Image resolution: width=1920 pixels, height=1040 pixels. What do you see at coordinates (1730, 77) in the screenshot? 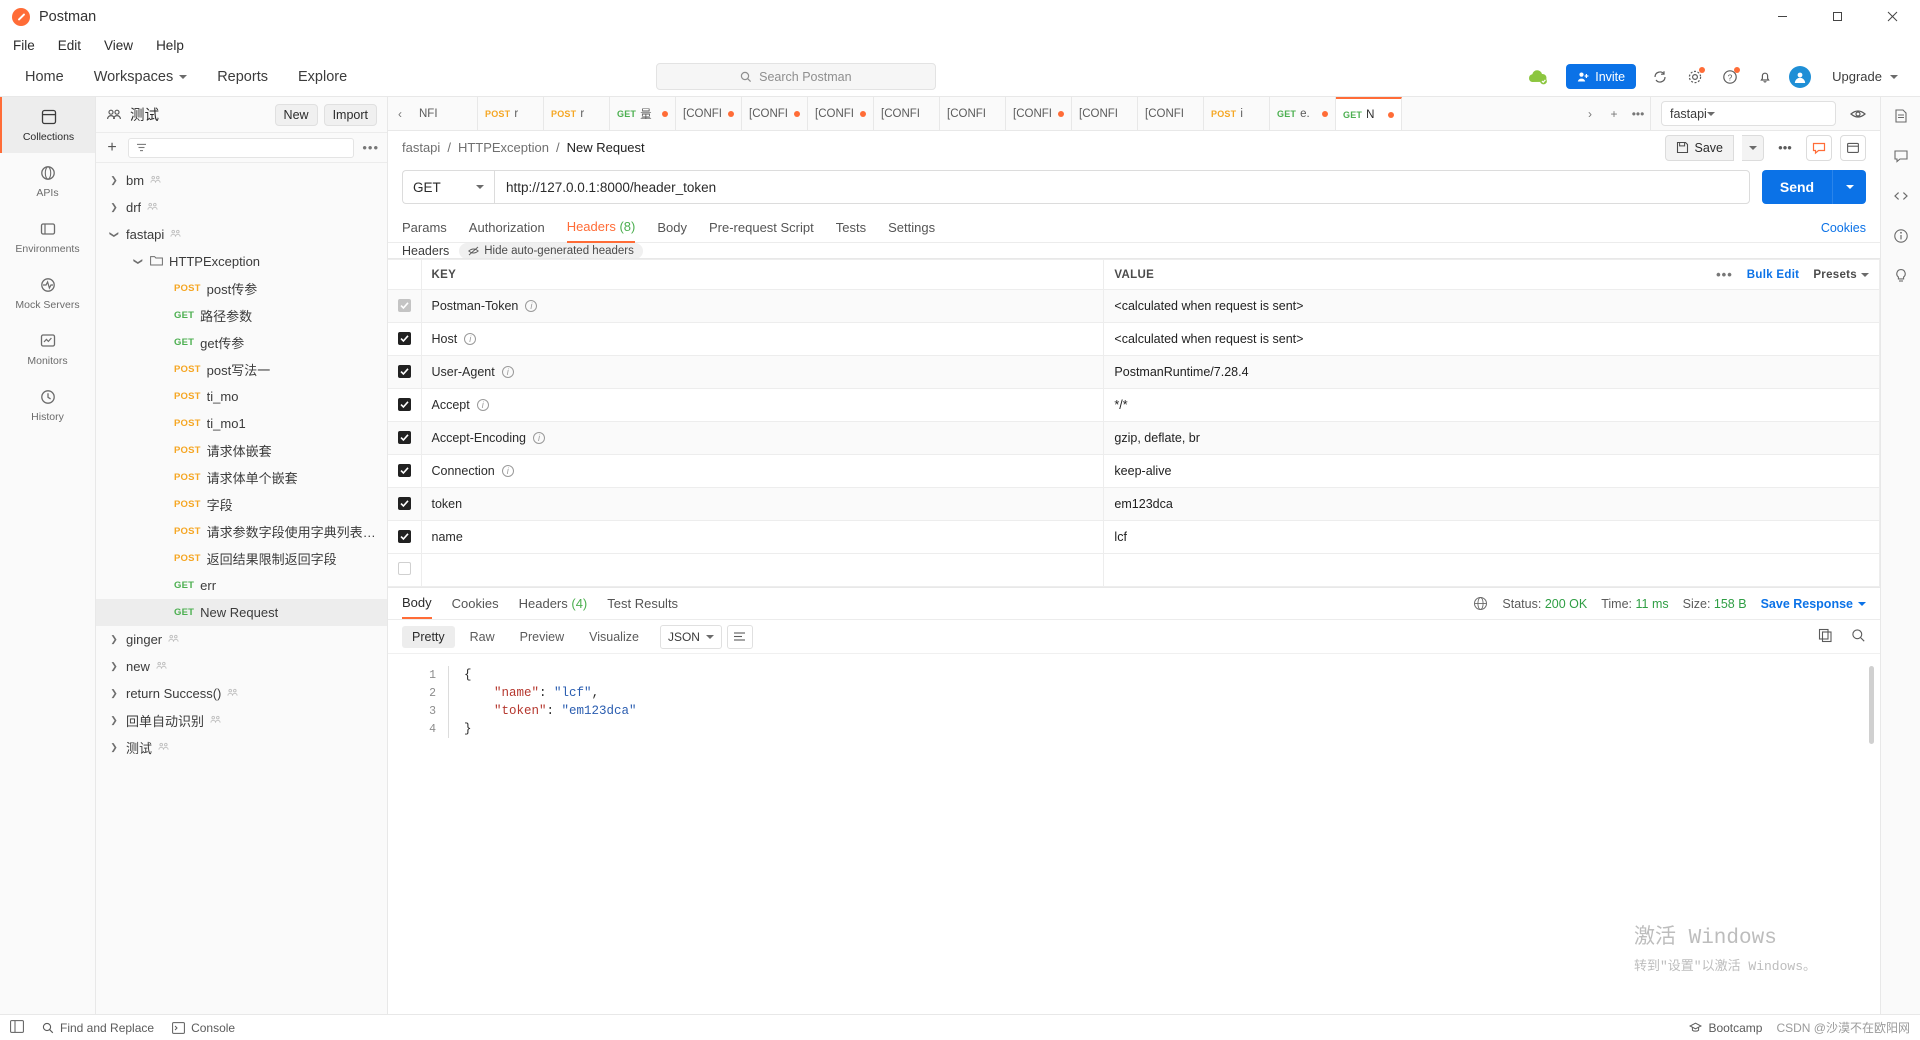
I see `help-icon: ?` at bounding box center [1730, 77].